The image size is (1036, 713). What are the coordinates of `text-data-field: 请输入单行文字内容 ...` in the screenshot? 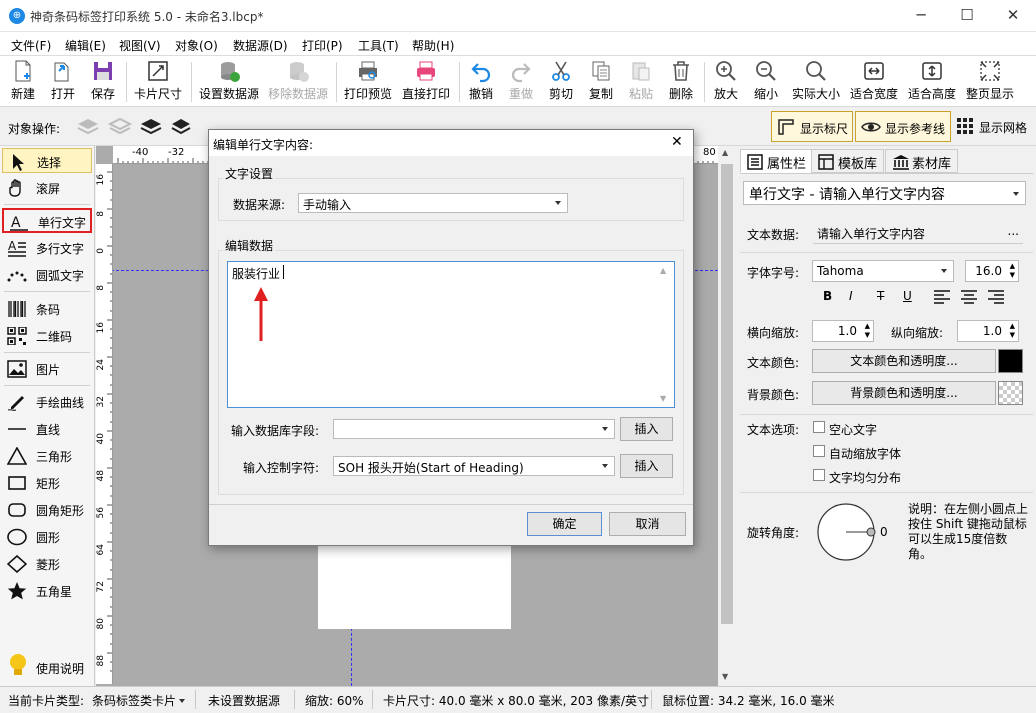 It's located at (918, 233).